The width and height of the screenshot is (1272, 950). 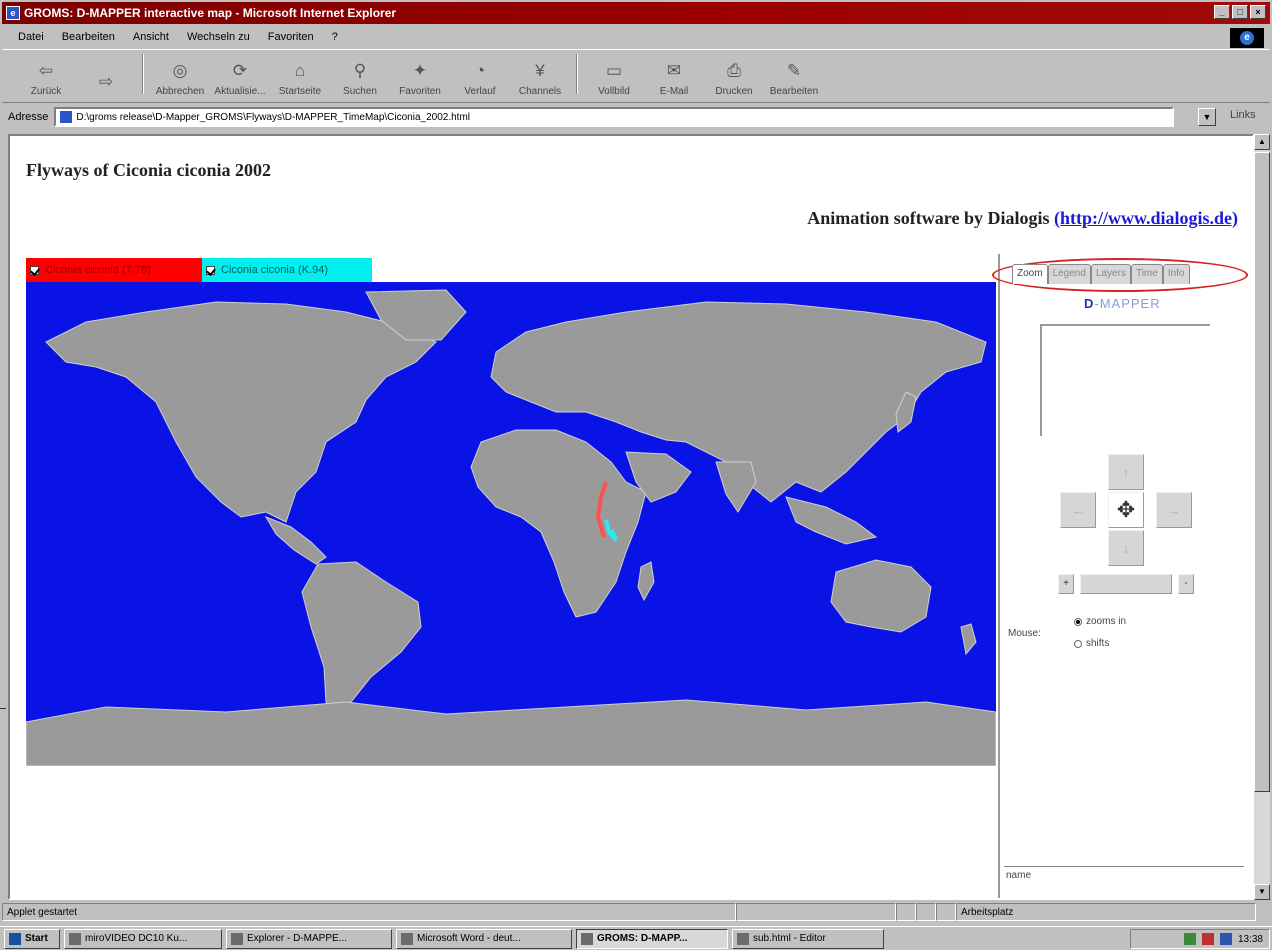 What do you see at coordinates (1126, 472) in the screenshot?
I see `pan-up-button: ↑` at bounding box center [1126, 472].